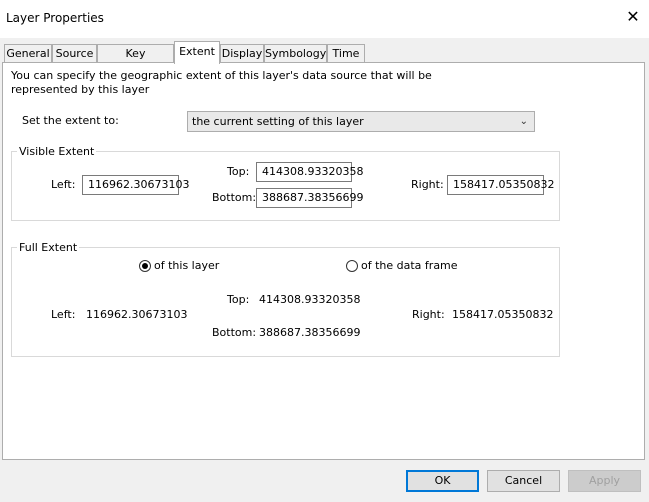 The height and width of the screenshot is (502, 649). Describe the element at coordinates (137, 314) in the screenshot. I see `full-left-value: 116962.30673103` at that location.